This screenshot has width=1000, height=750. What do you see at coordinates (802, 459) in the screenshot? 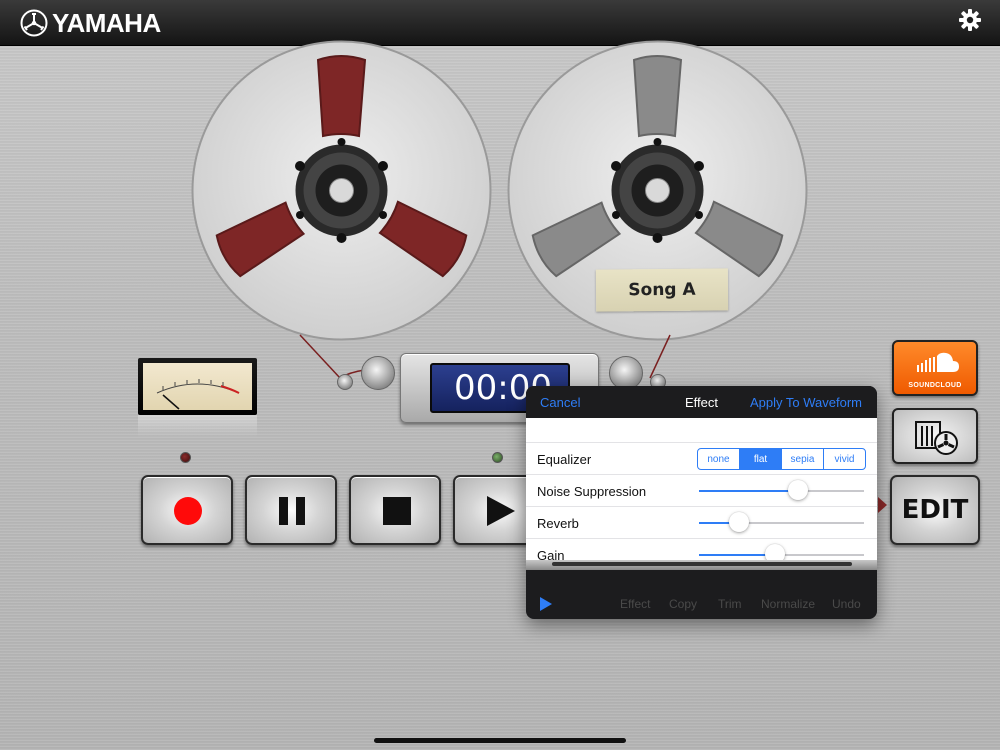
I see `equalizer-option-sepia: sepia` at bounding box center [802, 459].